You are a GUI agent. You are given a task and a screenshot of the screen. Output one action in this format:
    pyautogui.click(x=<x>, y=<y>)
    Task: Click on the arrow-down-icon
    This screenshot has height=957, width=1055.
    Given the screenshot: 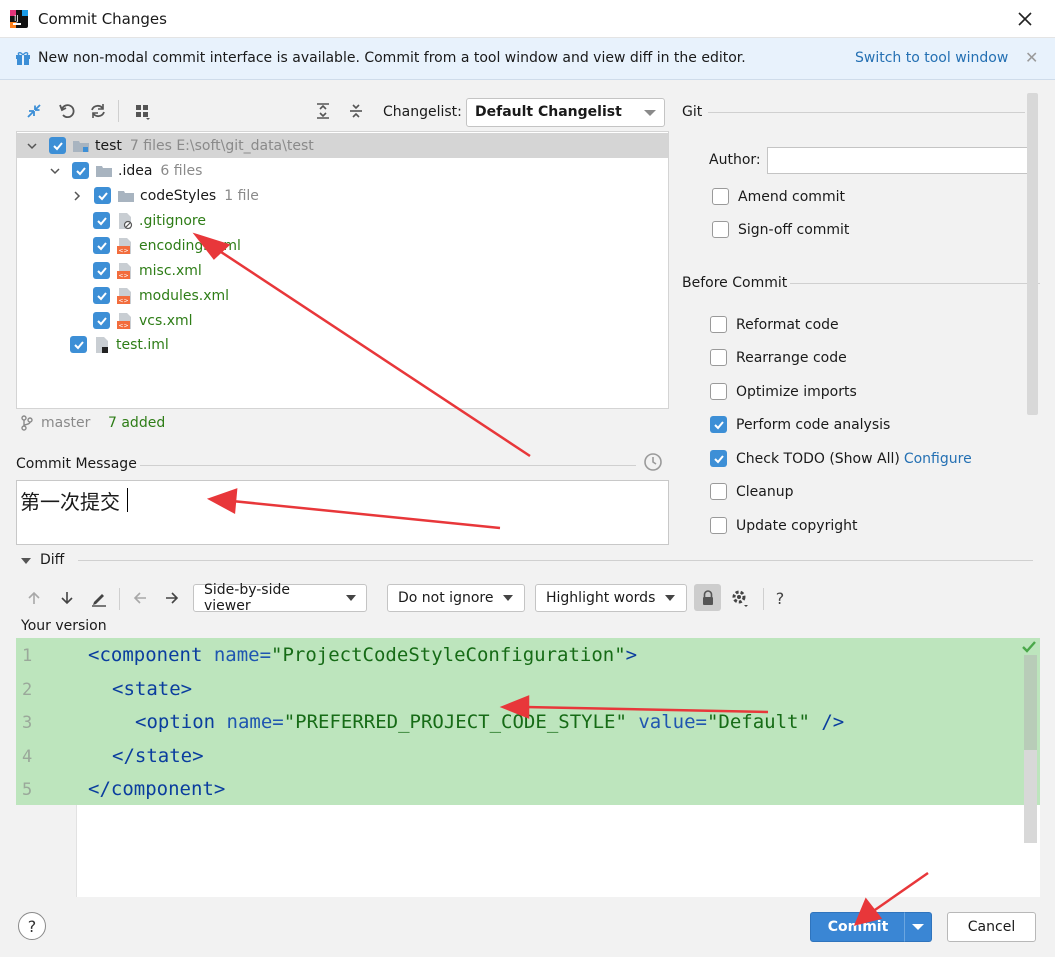 What is the action you would take?
    pyautogui.click(x=67, y=598)
    